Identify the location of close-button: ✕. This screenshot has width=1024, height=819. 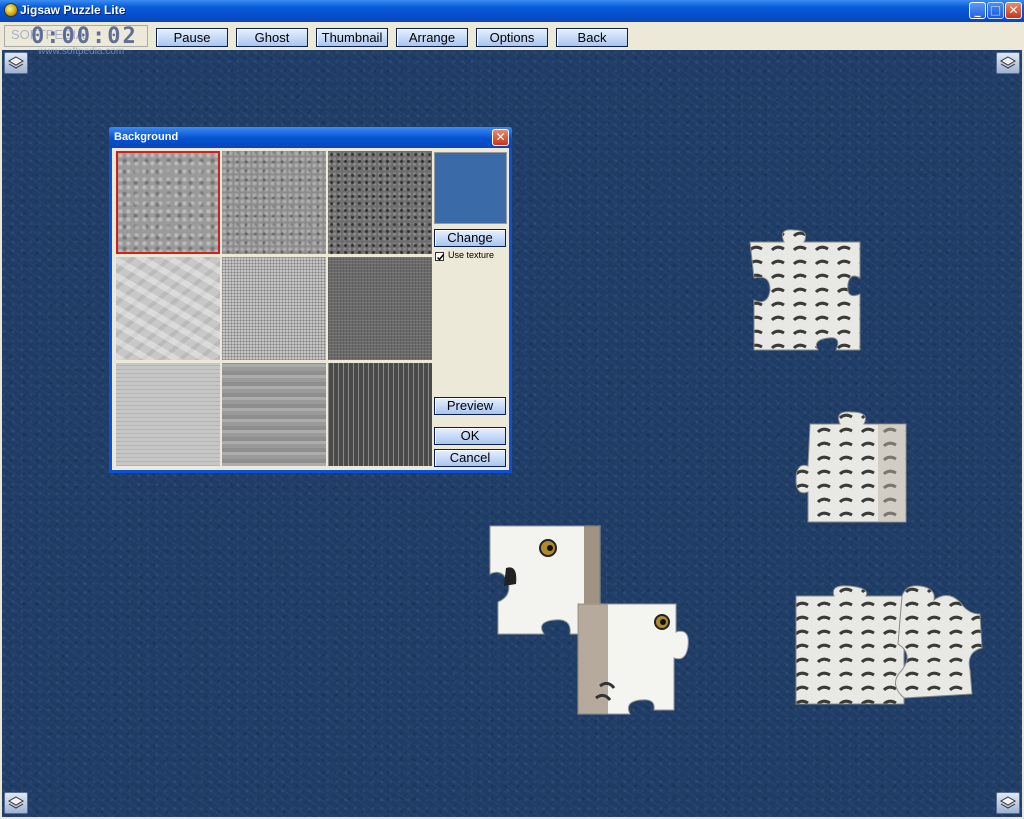
(1013, 10).